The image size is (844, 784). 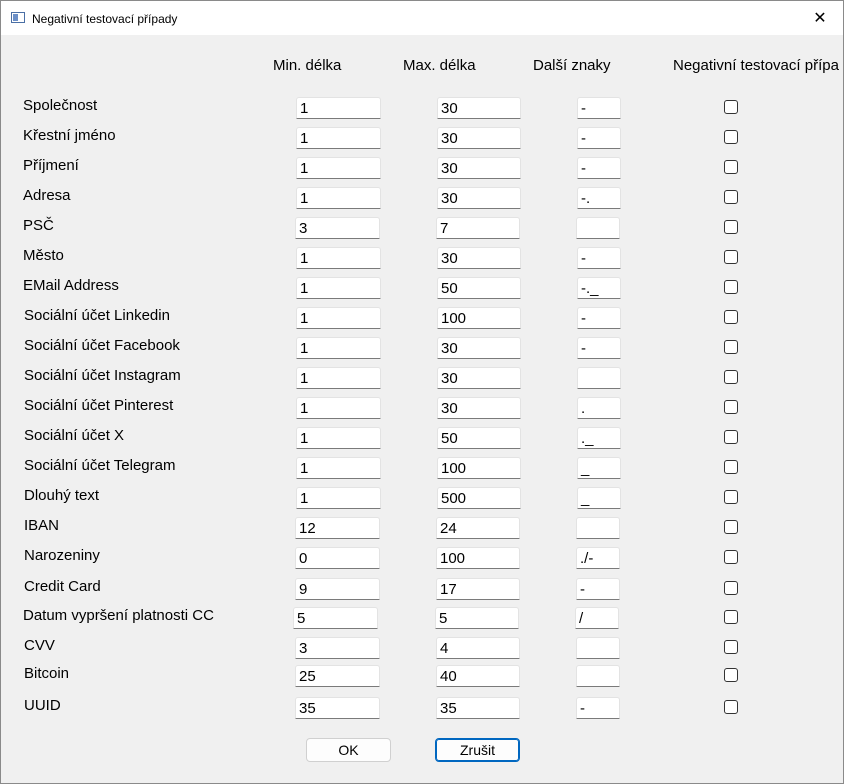 I want to click on max-length-input: 24, so click(x=478, y=528).